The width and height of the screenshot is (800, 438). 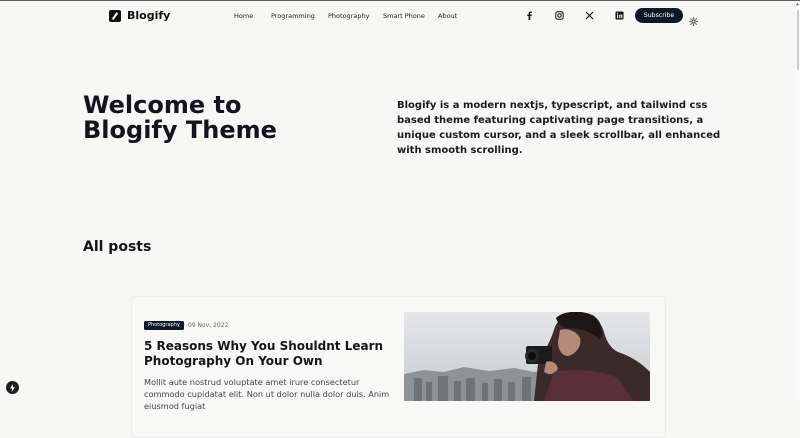 I want to click on nav-home: Home, so click(x=243, y=16).